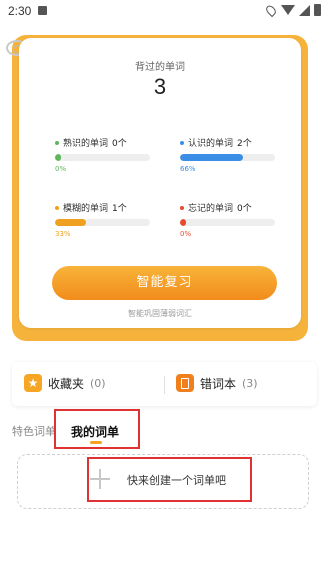 The height and width of the screenshot is (563, 327). I want to click on status-icons, so click(292, 10).